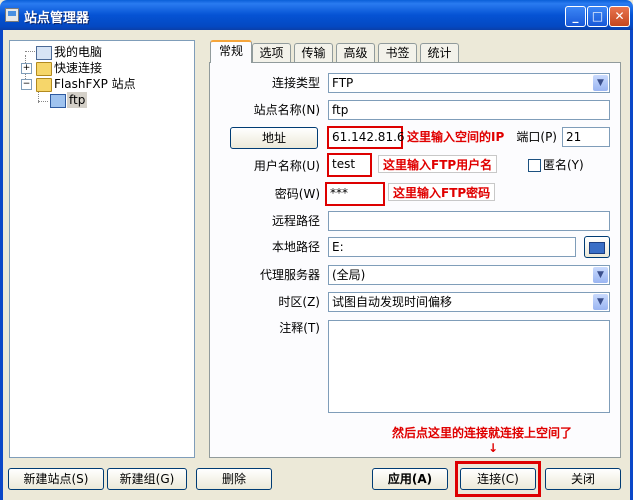  I want to click on remote-path-label: 远程路径, so click(295, 221).